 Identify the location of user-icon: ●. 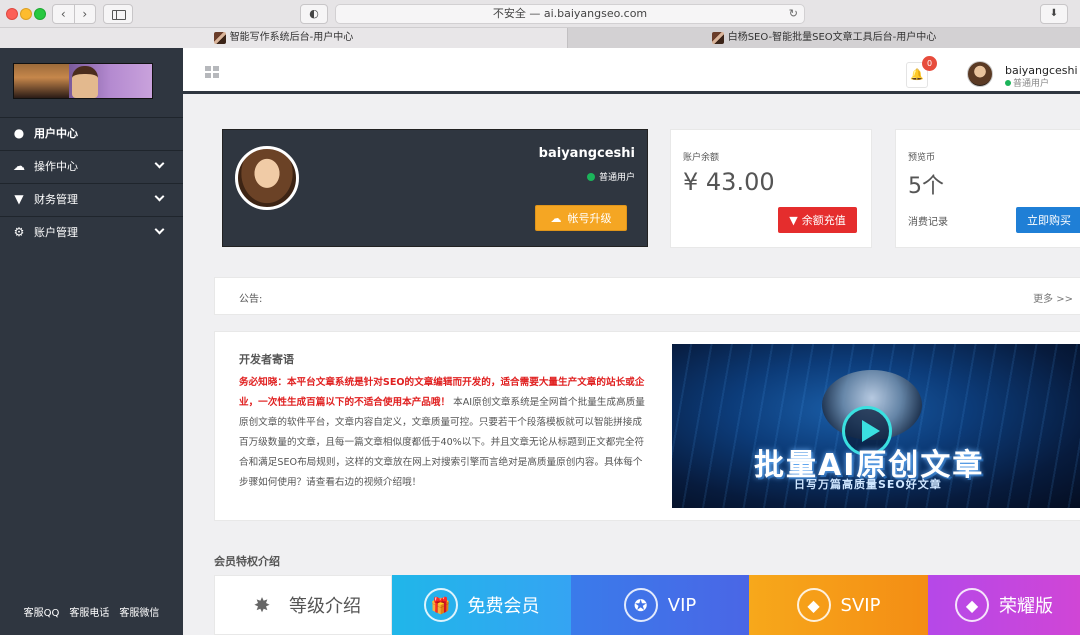
(19, 133).